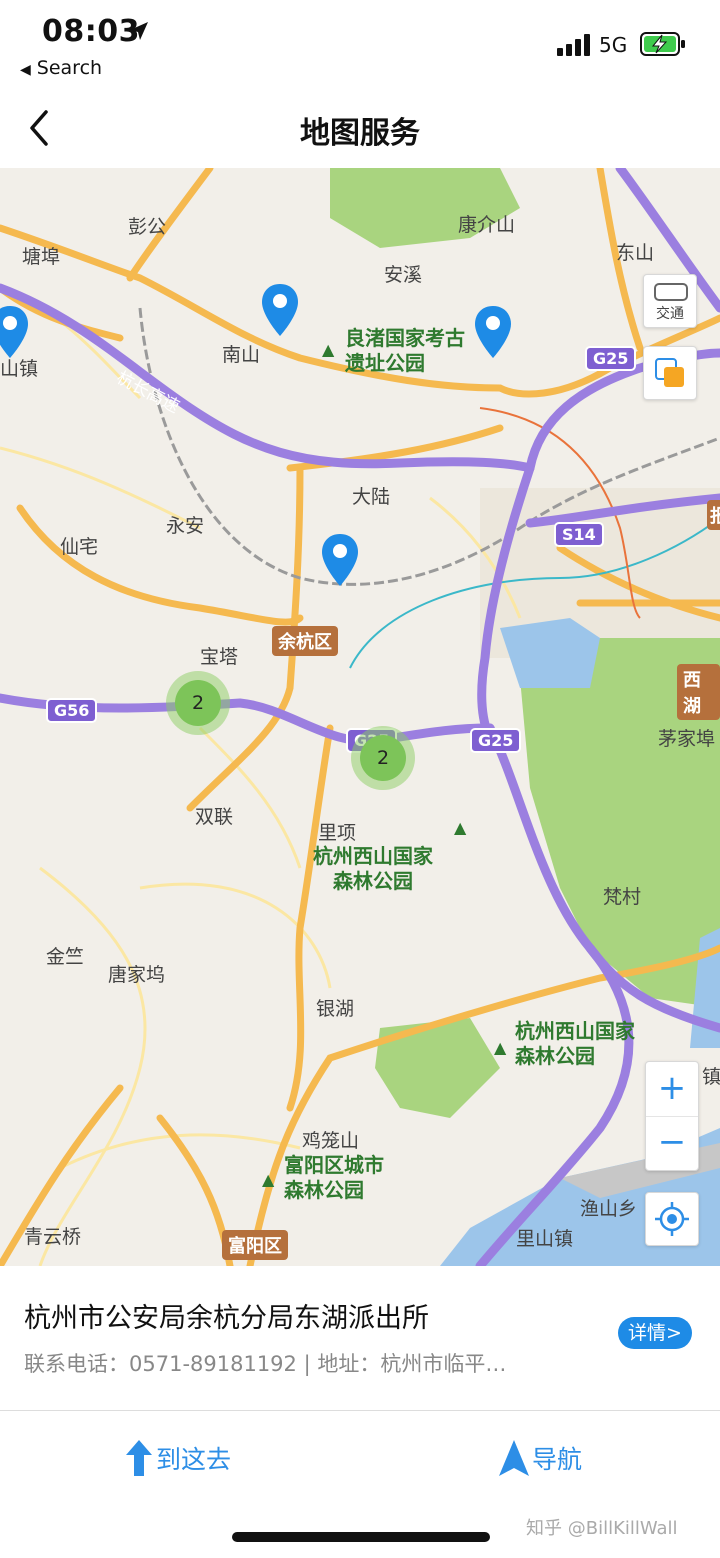 The height and width of the screenshot is (1558, 720). I want to click on layer-switch-button, so click(670, 373).